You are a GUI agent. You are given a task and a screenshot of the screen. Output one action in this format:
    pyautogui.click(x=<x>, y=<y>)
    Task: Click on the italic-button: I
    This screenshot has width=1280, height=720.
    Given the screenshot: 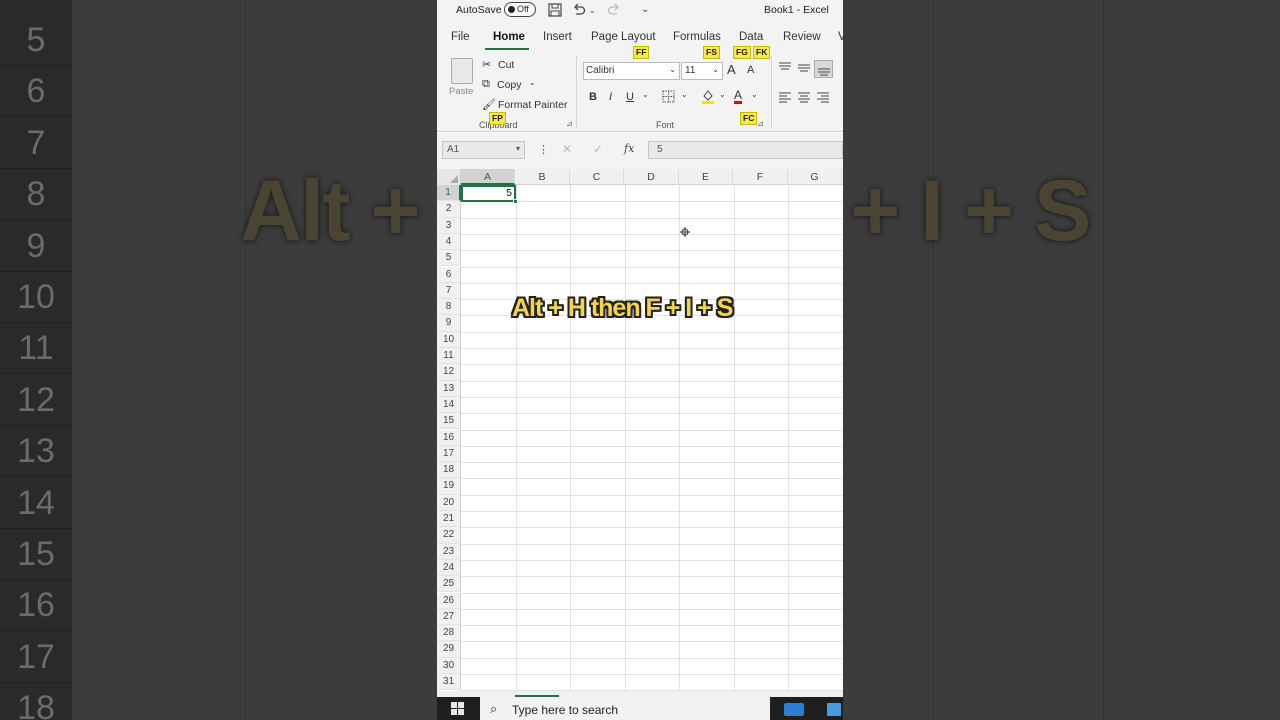 What is the action you would take?
    pyautogui.click(x=610, y=97)
    